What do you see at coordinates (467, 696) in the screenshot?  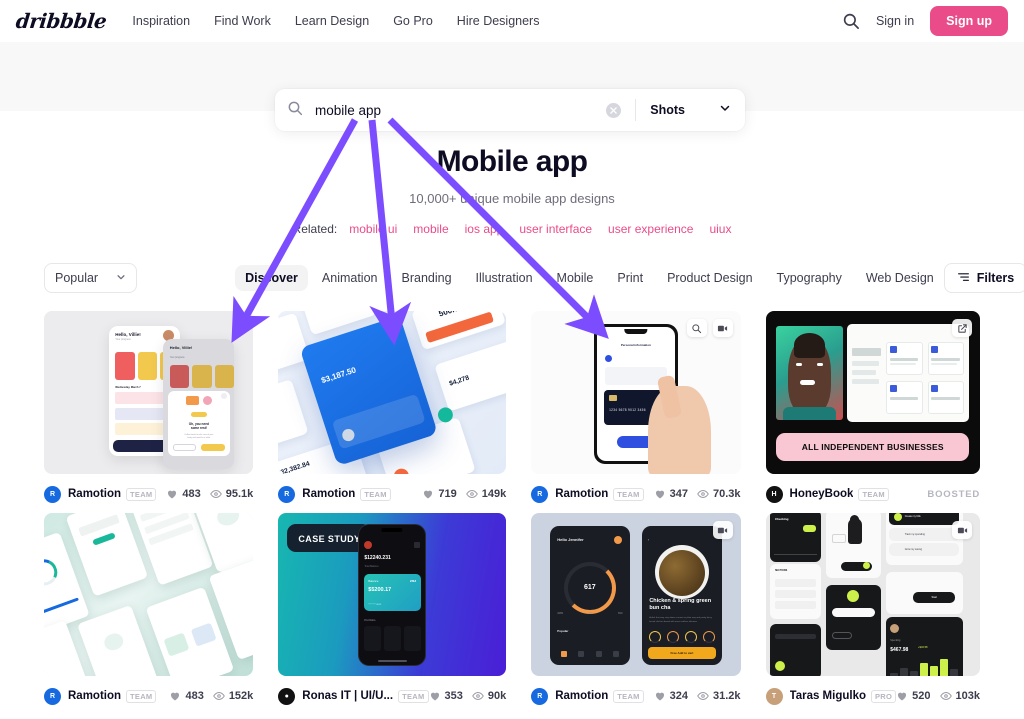 I see `shot-stats-6: 353 90k` at bounding box center [467, 696].